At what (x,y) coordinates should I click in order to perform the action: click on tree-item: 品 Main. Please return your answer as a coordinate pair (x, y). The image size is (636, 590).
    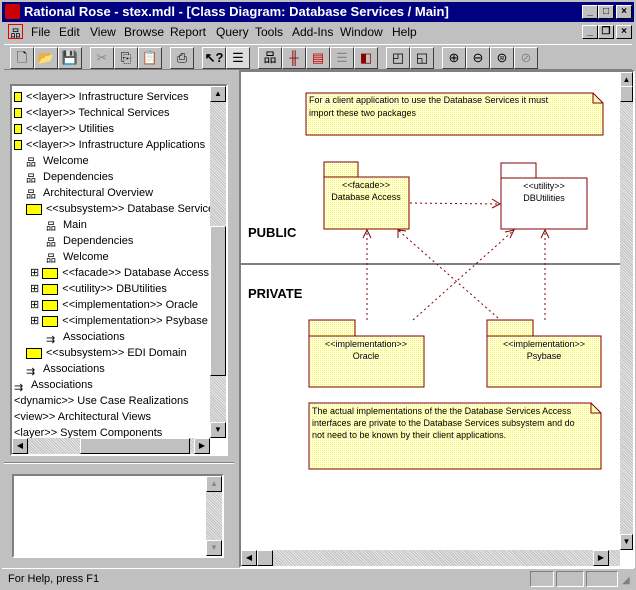
    Looking at the image, I should click on (66, 225).